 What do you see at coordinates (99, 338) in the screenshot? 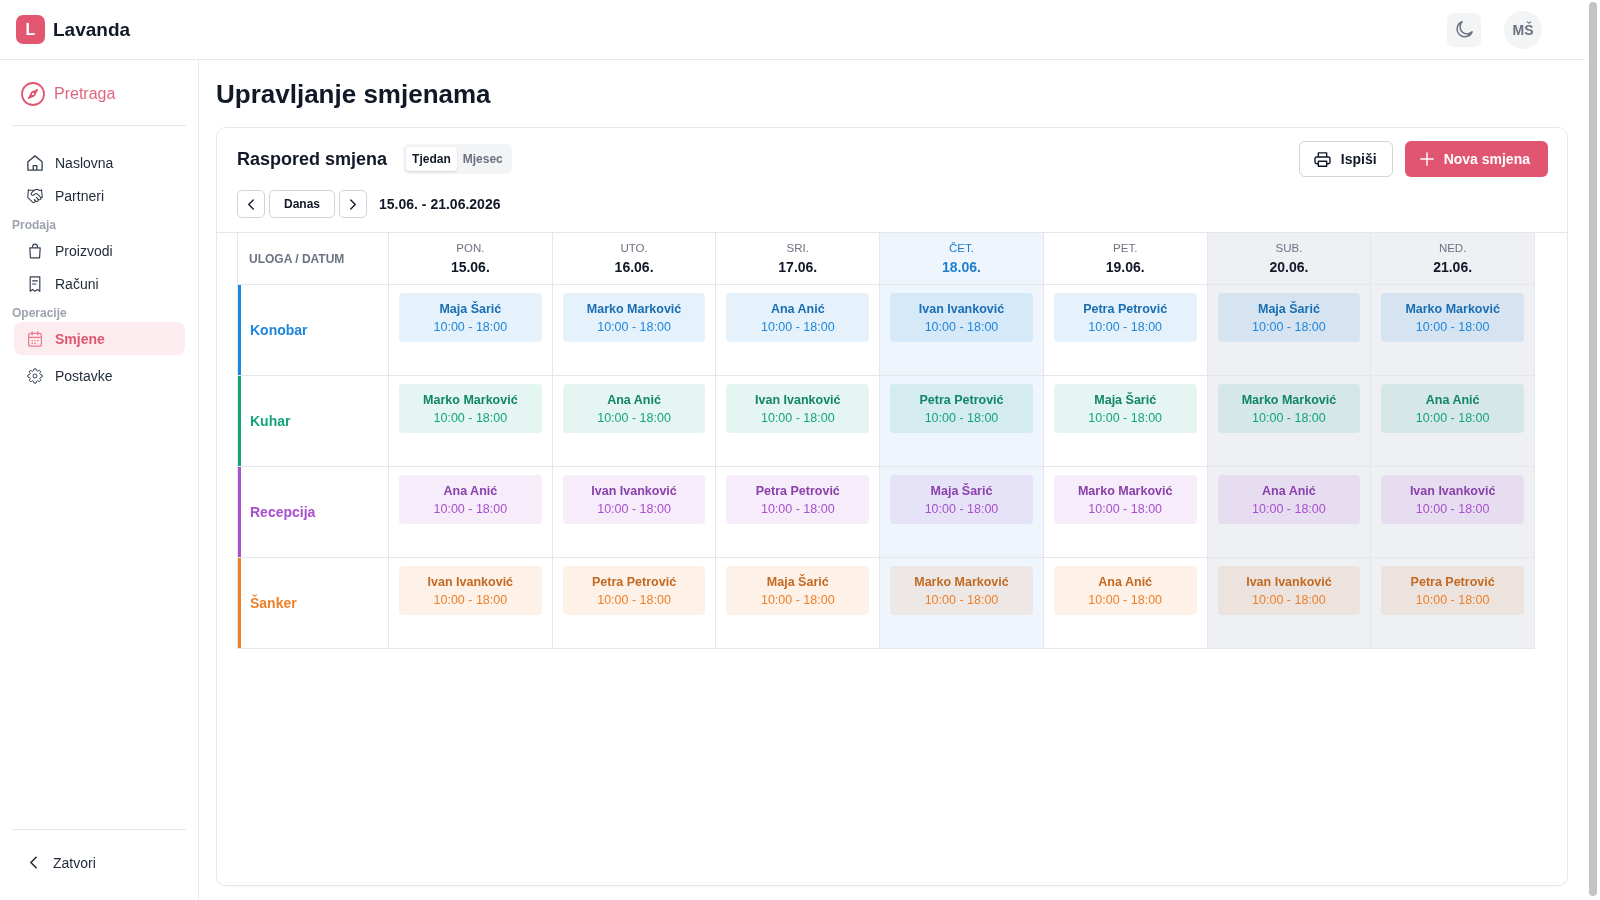
I see `nav-item: Smjene` at bounding box center [99, 338].